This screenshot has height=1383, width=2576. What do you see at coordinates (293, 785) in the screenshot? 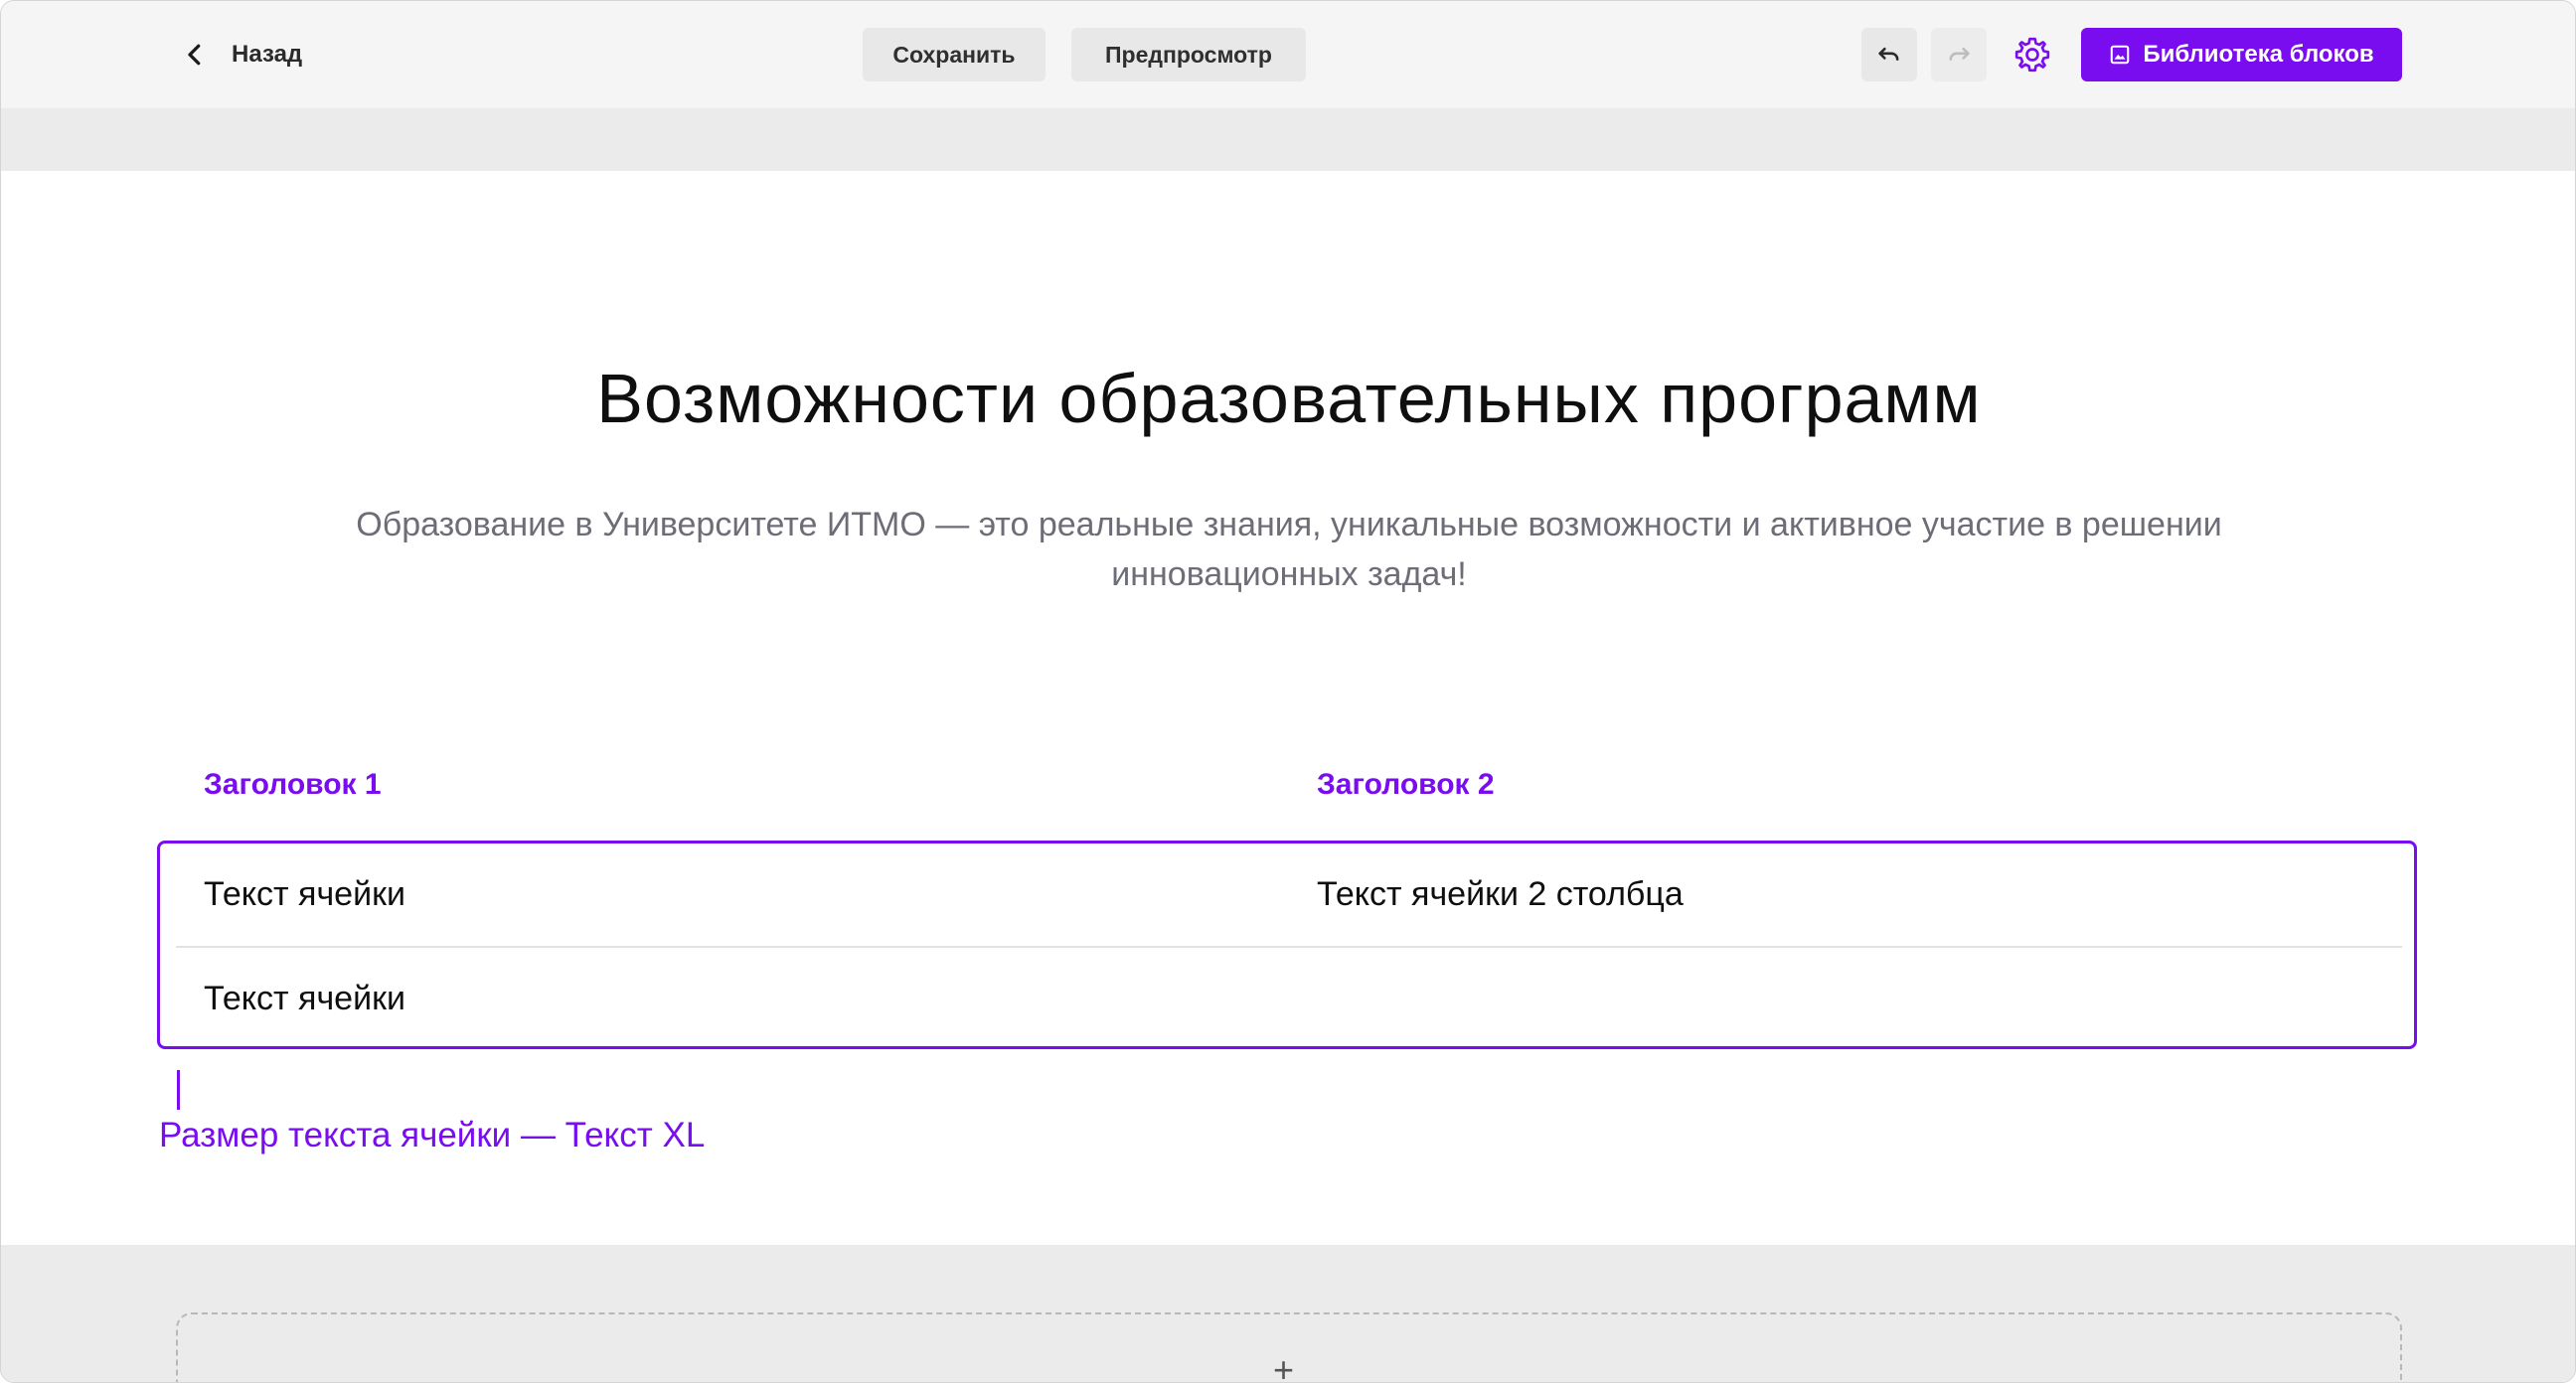
I see `table-header-1: Заголовок 1` at bounding box center [293, 785].